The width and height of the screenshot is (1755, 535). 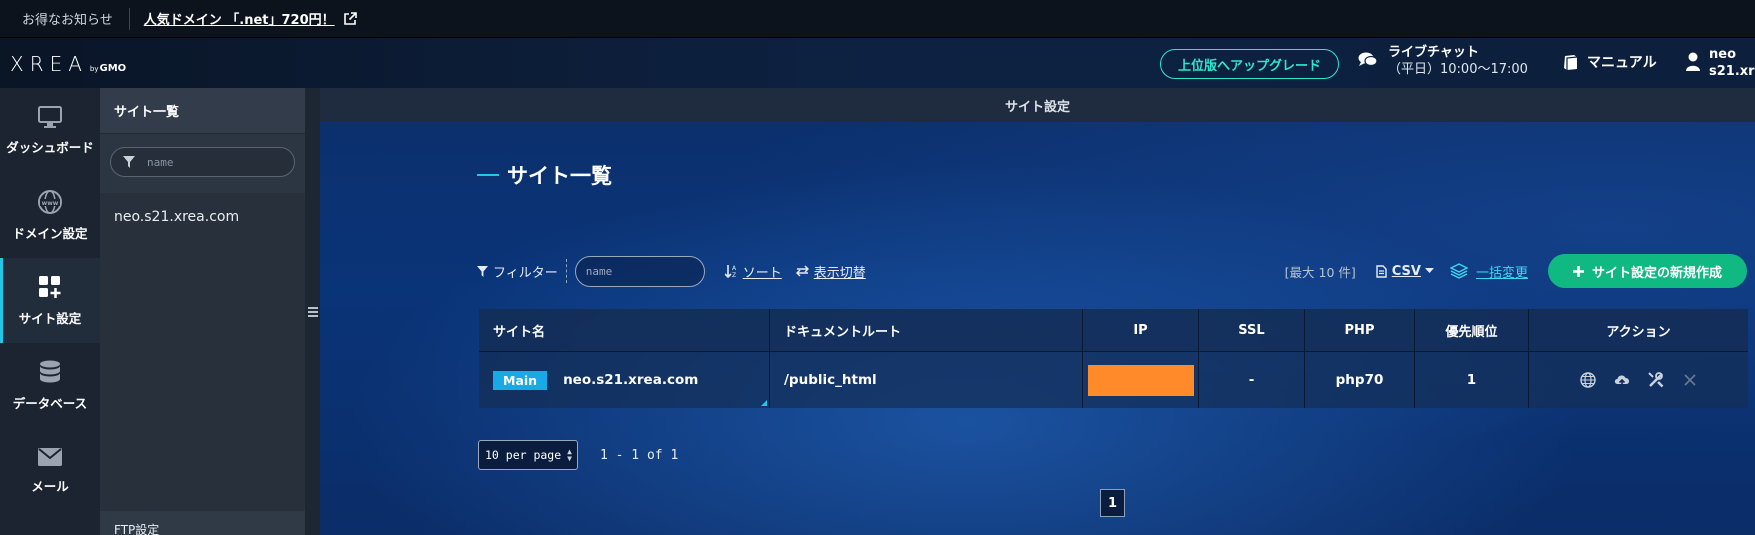 What do you see at coordinates (639, 455) in the screenshot?
I see `pagination-range: 1 - 1 of 1` at bounding box center [639, 455].